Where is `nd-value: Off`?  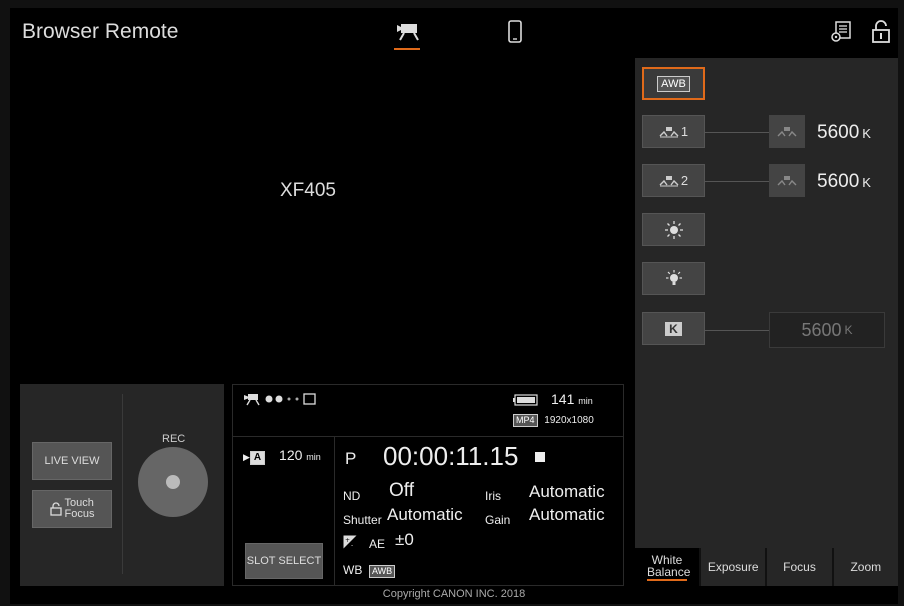 nd-value: Off is located at coordinates (401, 490).